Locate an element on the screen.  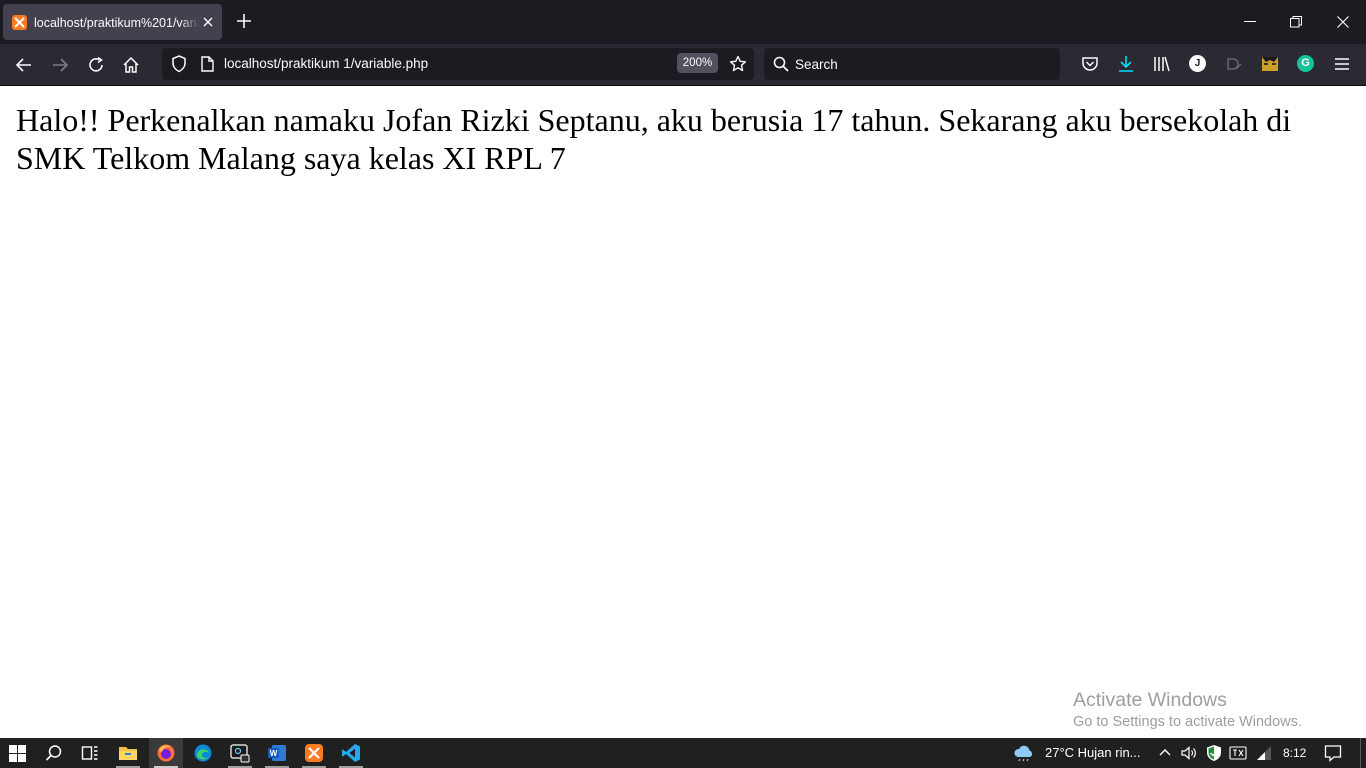
show-desktop-divider is located at coordinates (1360, 753).